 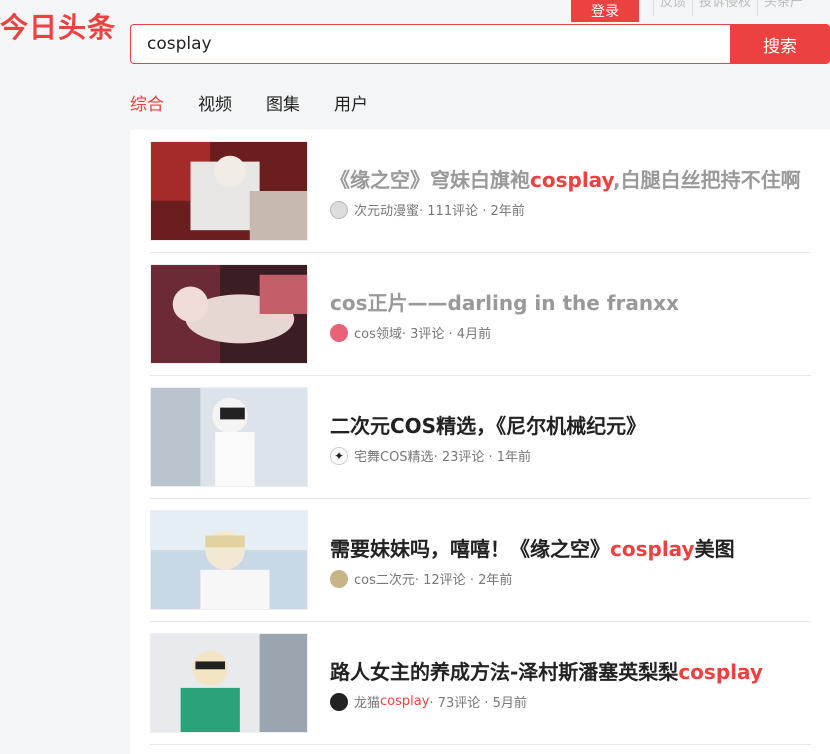 What do you see at coordinates (179, 44) in the screenshot?
I see `search-query: cosplay` at bounding box center [179, 44].